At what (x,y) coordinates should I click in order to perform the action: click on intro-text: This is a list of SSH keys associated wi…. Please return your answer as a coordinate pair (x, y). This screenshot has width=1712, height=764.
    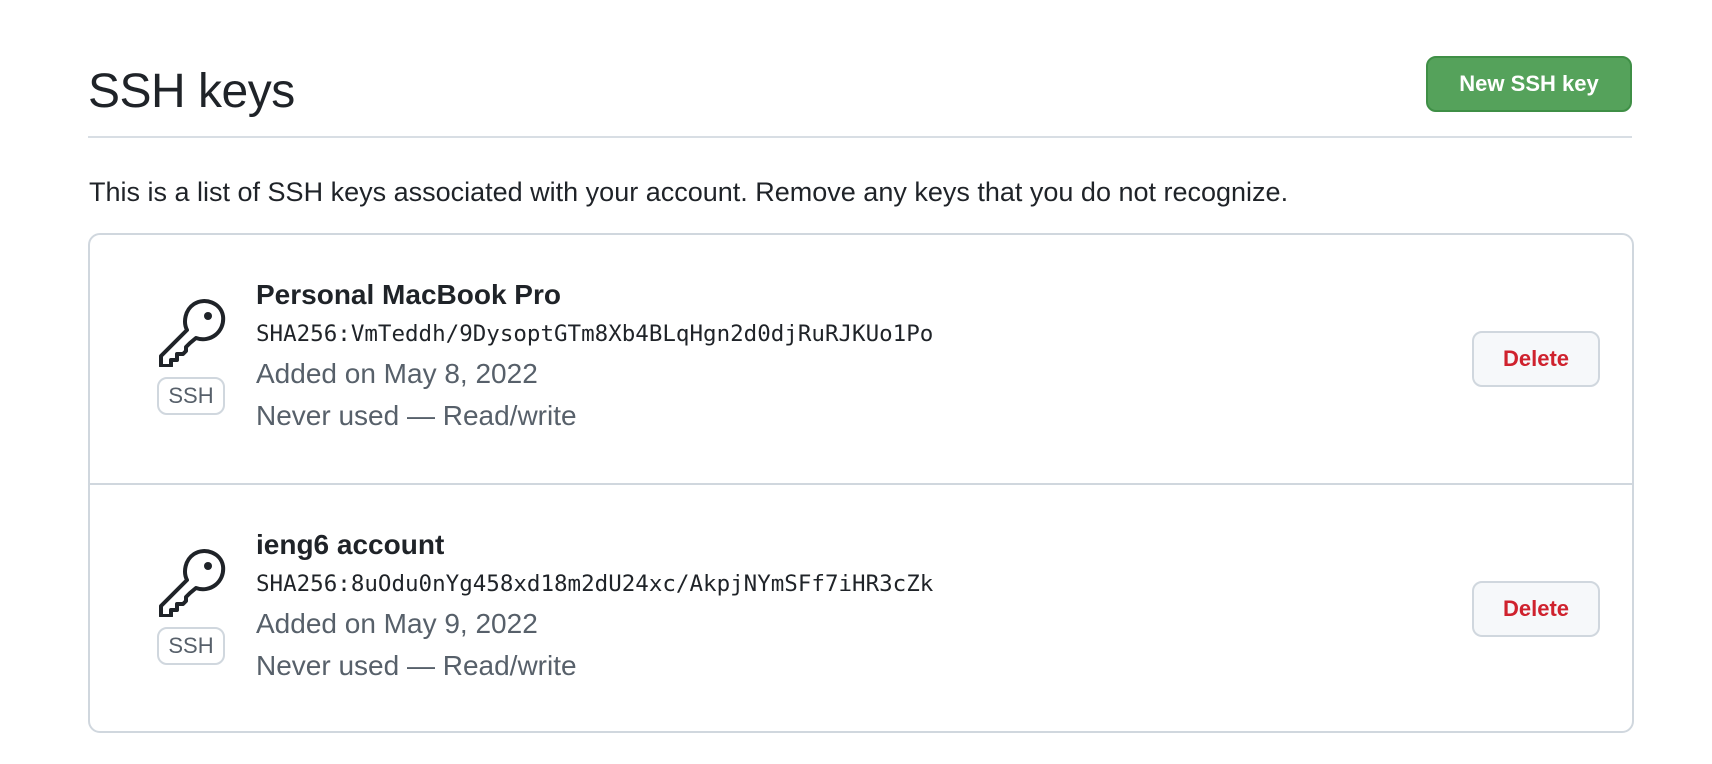
    Looking at the image, I should click on (689, 192).